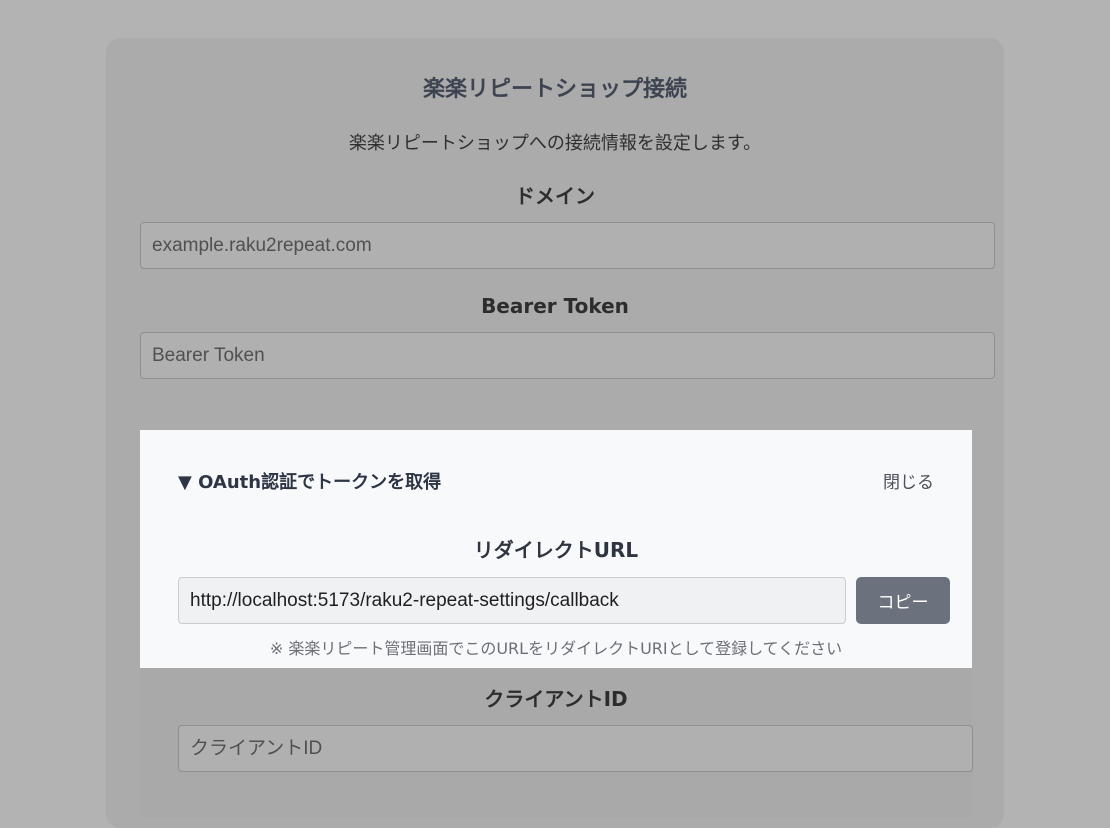 Image resolution: width=1110 pixels, height=828 pixels. I want to click on redirect-note: ※ 楽楽リピート管理画面でこのURLをリダイレクトURIとして登録してください, so click(556, 648).